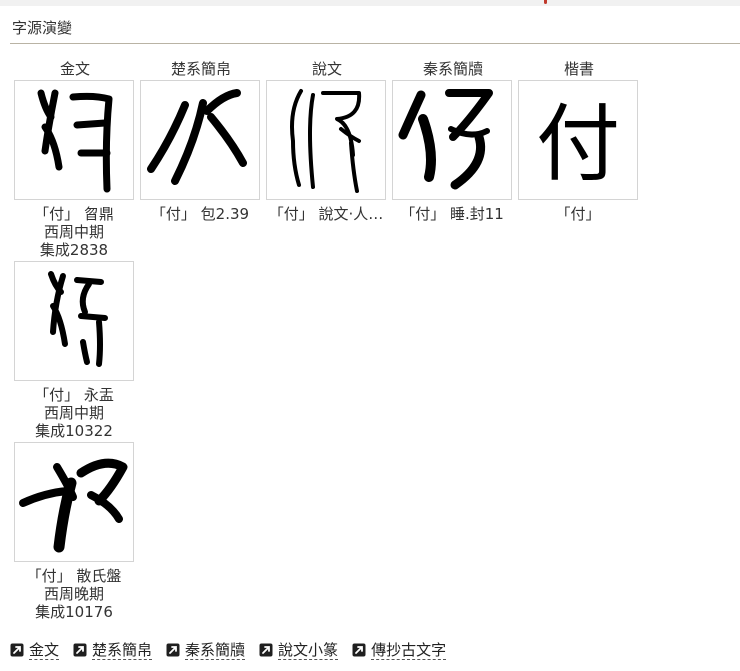 This screenshot has height=671, width=740. I want to click on glyph-caption-4: 「付」 睡.封11, so click(452, 214).